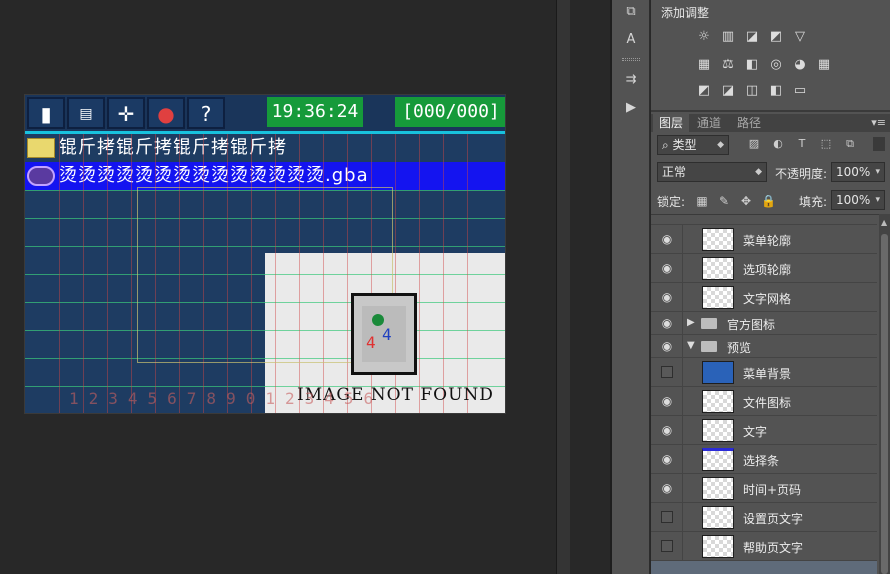  What do you see at coordinates (728, 65) in the screenshot?
I see `color-balance-icon: ⚖` at bounding box center [728, 65].